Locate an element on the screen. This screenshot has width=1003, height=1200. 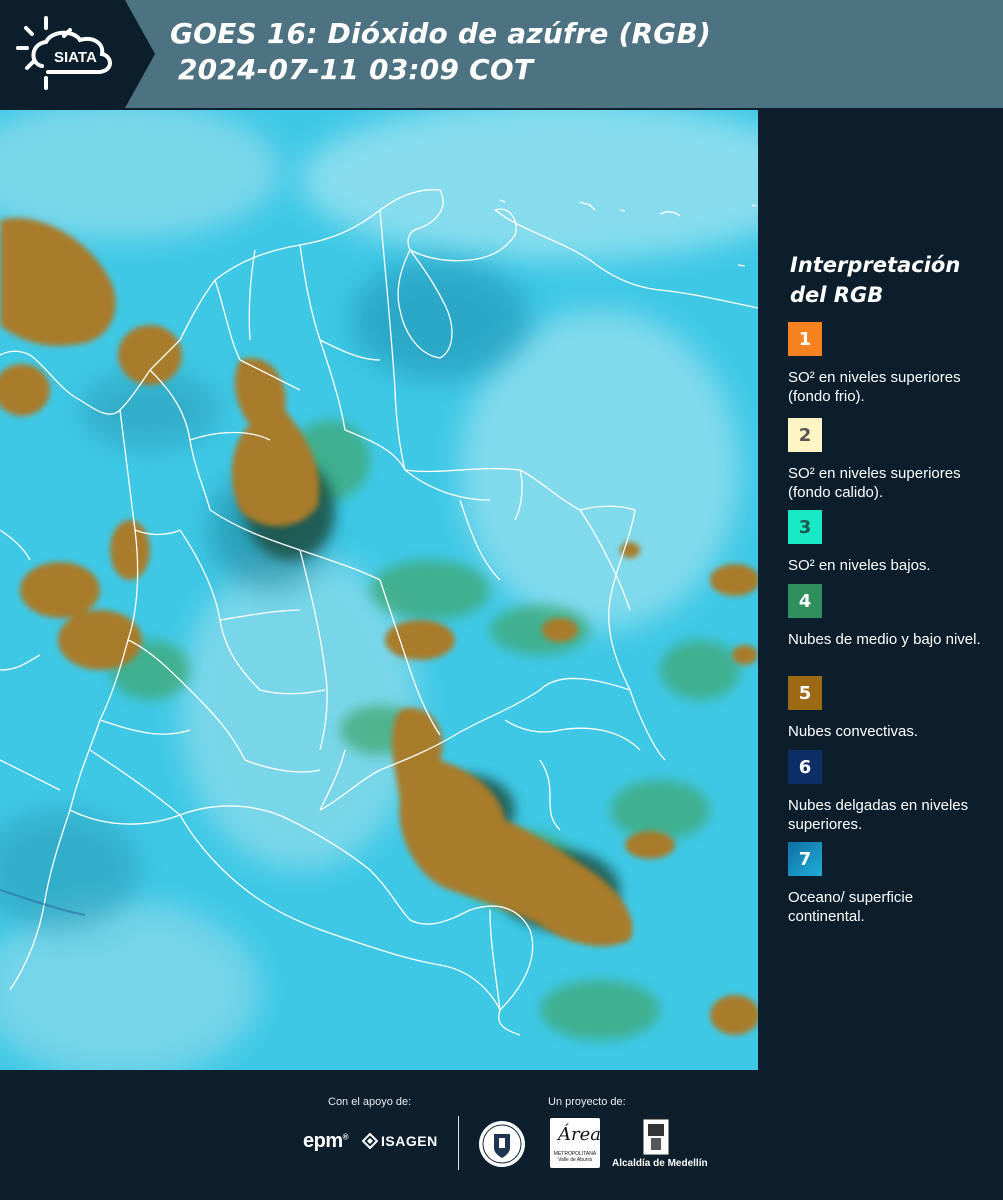
legend-item-5: 5 Nubes convectivas. is located at coordinates (890, 708).